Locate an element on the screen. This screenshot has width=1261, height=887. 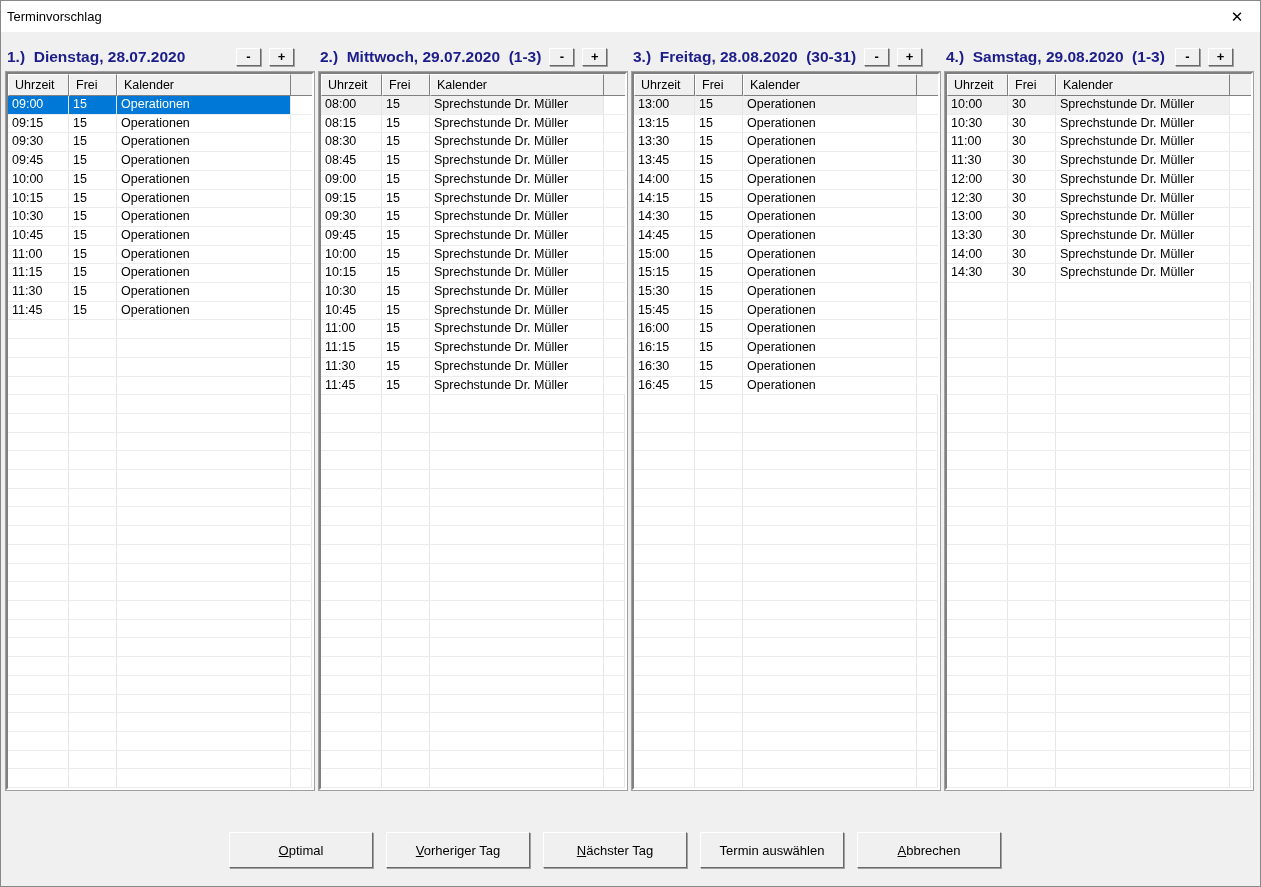
table-cell: 11:15 is located at coordinates (351, 348).